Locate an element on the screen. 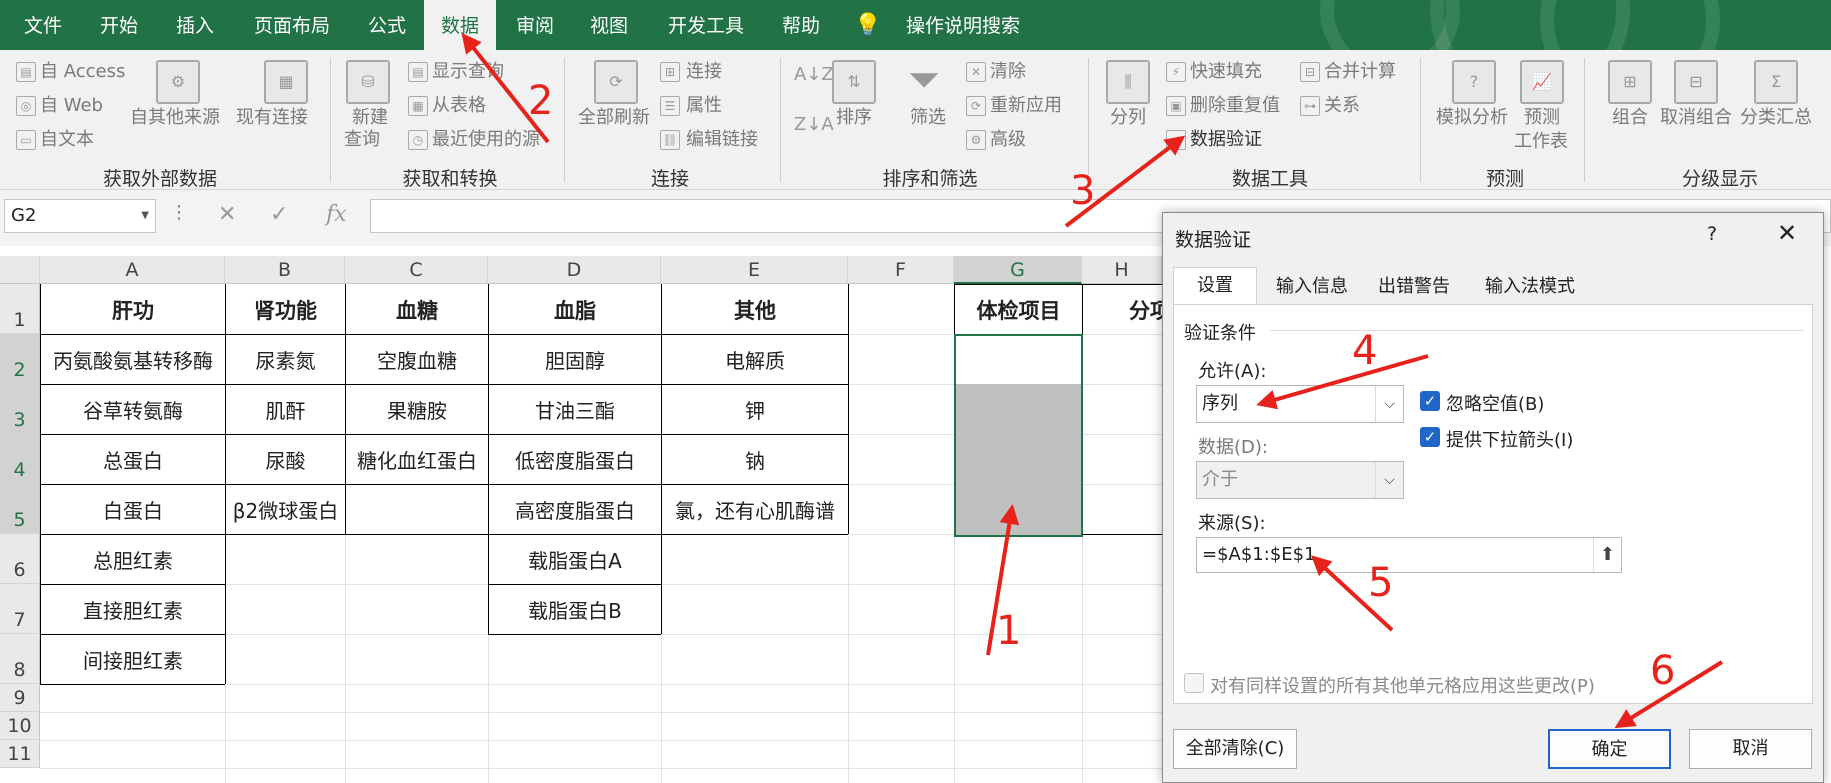 This screenshot has height=783, width=1831. column-header-g: G is located at coordinates (1018, 270).